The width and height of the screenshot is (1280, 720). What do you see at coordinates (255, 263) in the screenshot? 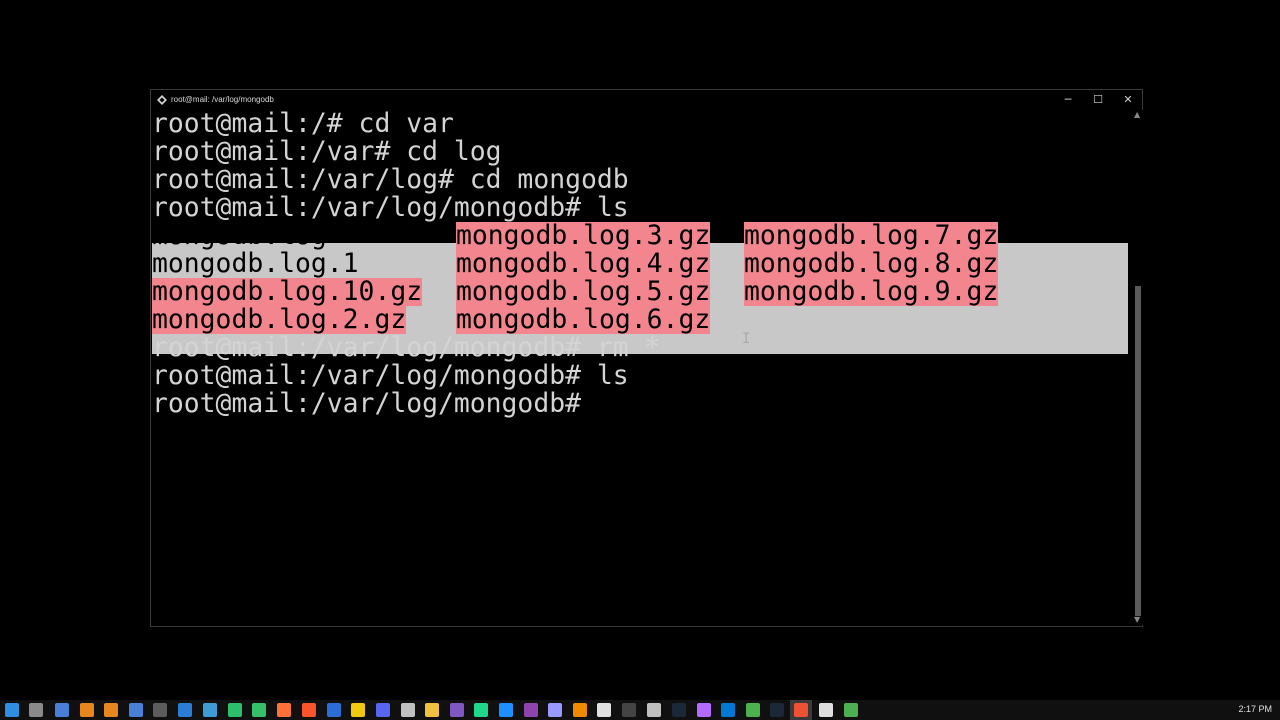
I see `file-entry: mongodb.log.1` at bounding box center [255, 263].